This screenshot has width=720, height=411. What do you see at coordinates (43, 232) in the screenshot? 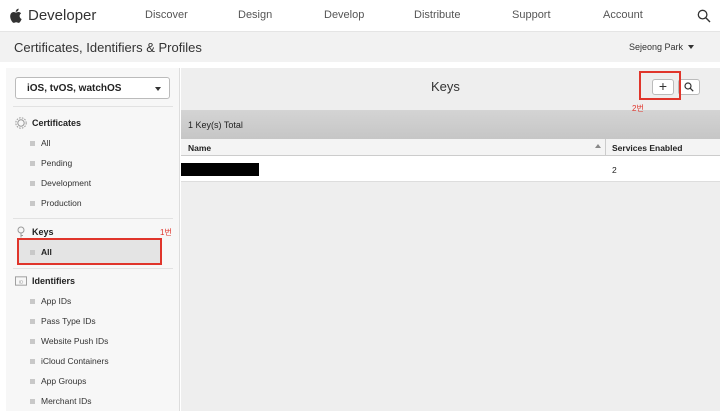
I see `section-label: Keys` at bounding box center [43, 232].